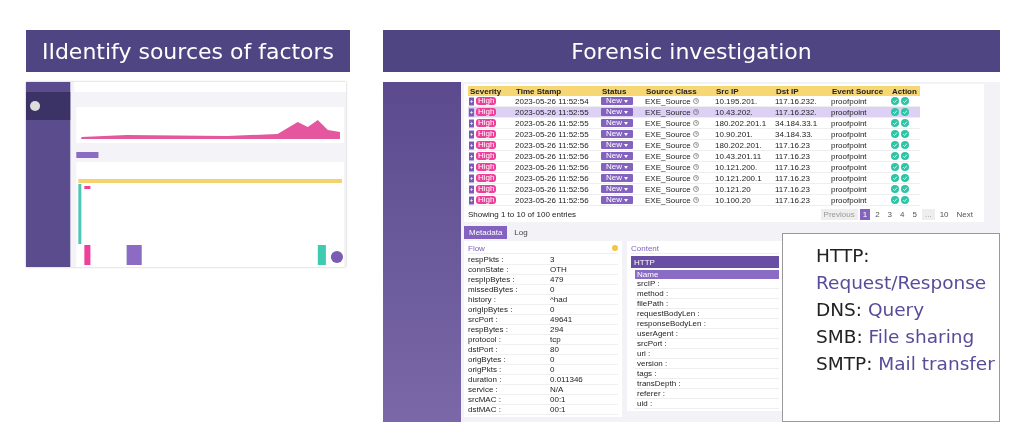  I want to click on field-label: connState :, so click(489, 269).